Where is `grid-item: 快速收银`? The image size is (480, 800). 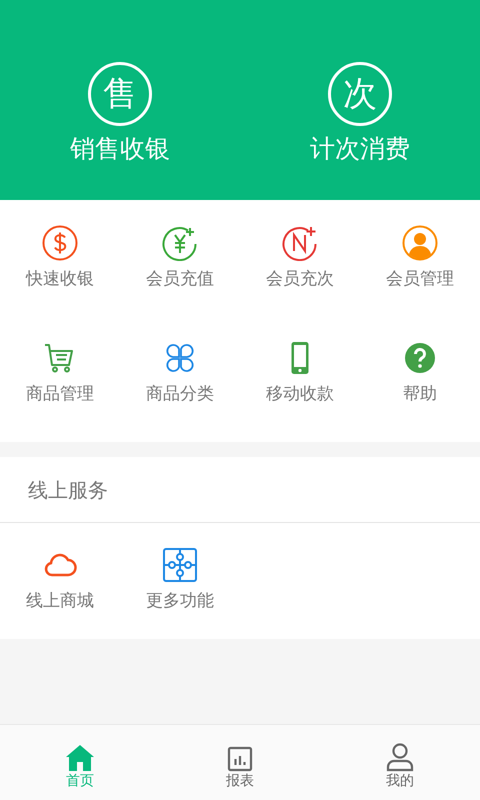 grid-item: 快速收银 is located at coordinates (60, 257).